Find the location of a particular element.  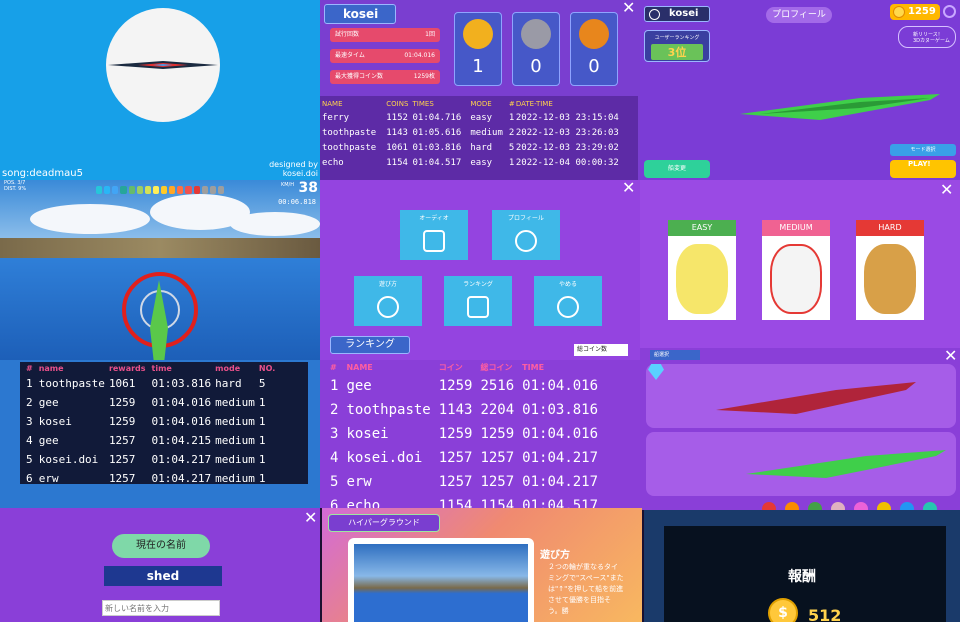

cell: kosei.doi is located at coordinates (384, 458).